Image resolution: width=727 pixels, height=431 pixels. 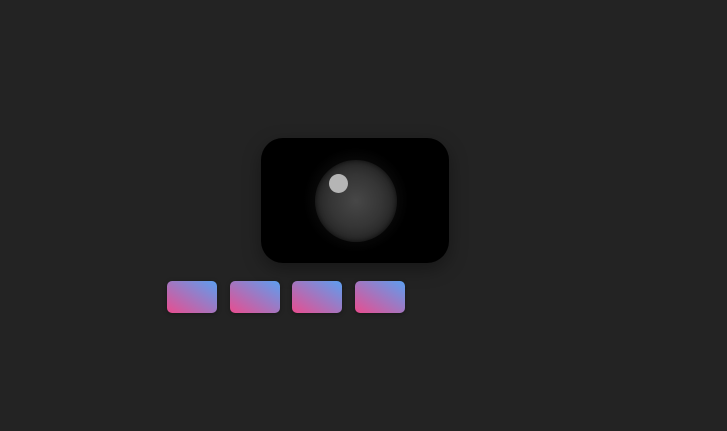 I want to click on lens-highlight, so click(x=338, y=183).